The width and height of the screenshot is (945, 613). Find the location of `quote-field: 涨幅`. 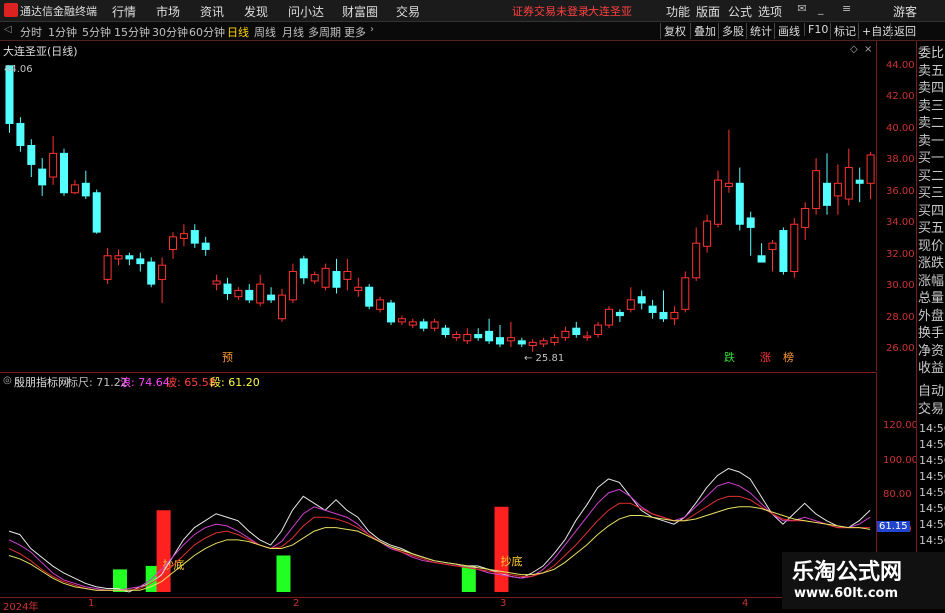

quote-field: 涨幅 is located at coordinates (931, 282).